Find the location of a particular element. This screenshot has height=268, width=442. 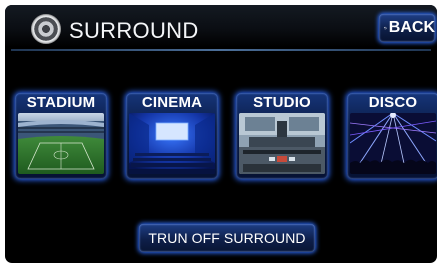

mode-disco-button: DISCO is located at coordinates (392, 136).